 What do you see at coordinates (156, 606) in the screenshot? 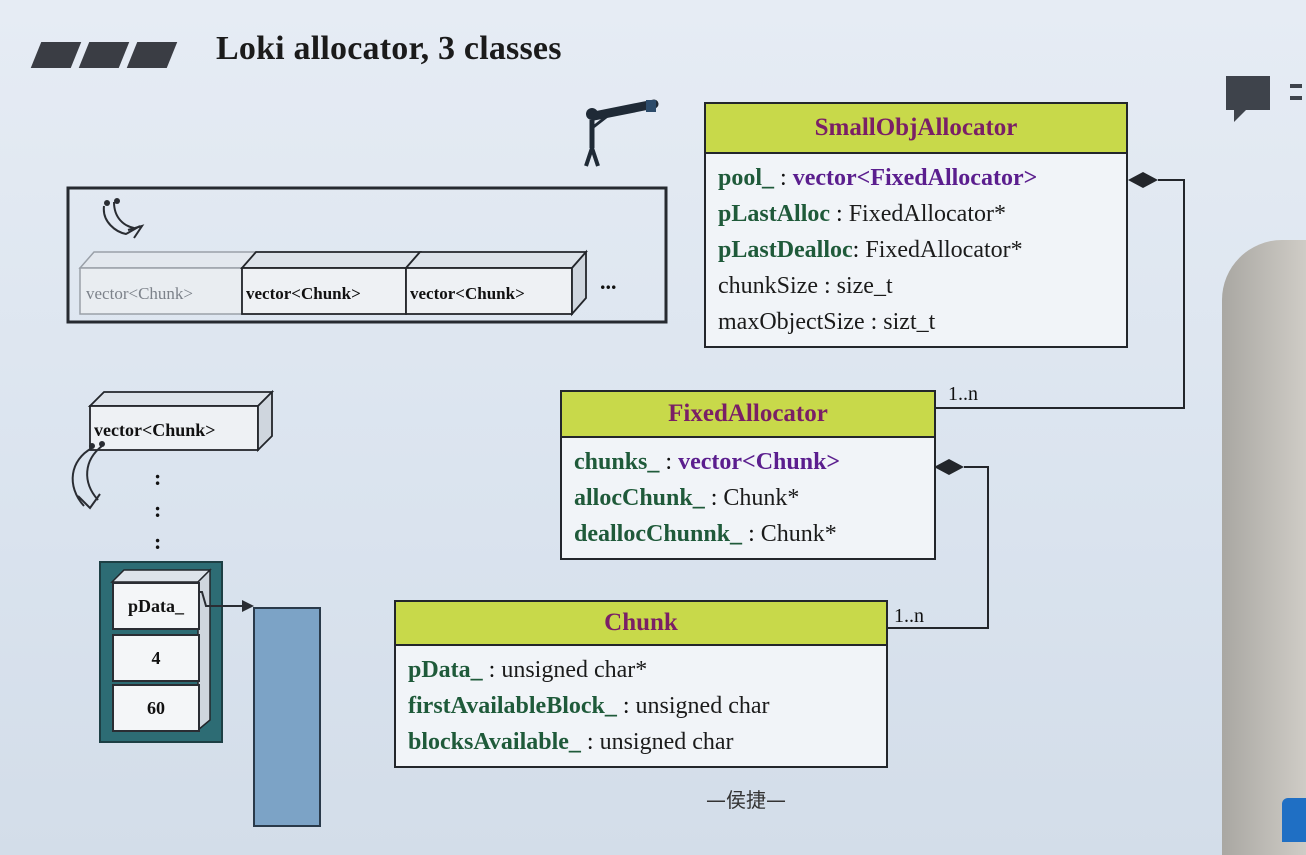
I see `stack-cell-pdata: pData_` at bounding box center [156, 606].